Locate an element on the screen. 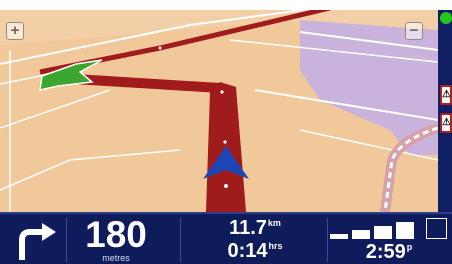 Image resolution: width=452 pixels, height=264 pixels. arrival-time-suffix: p is located at coordinates (409, 247).